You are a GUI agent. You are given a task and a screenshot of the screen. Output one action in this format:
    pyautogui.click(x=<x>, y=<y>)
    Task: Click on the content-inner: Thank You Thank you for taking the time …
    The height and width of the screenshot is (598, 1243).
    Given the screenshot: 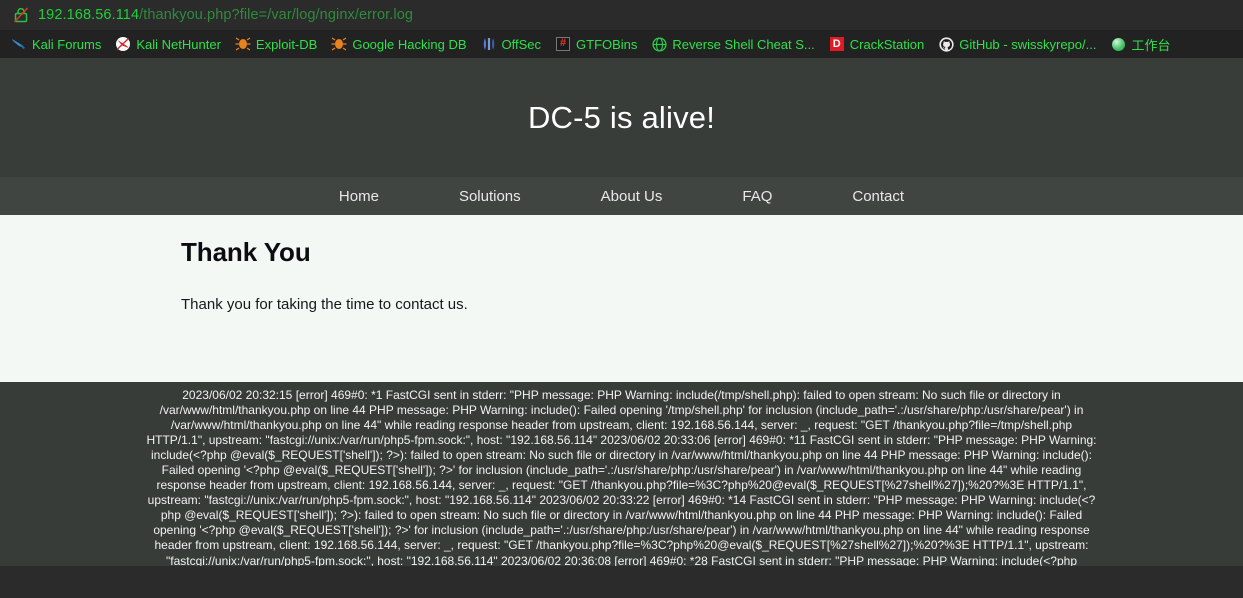 What is the action you would take?
    pyautogui.click(x=621, y=275)
    